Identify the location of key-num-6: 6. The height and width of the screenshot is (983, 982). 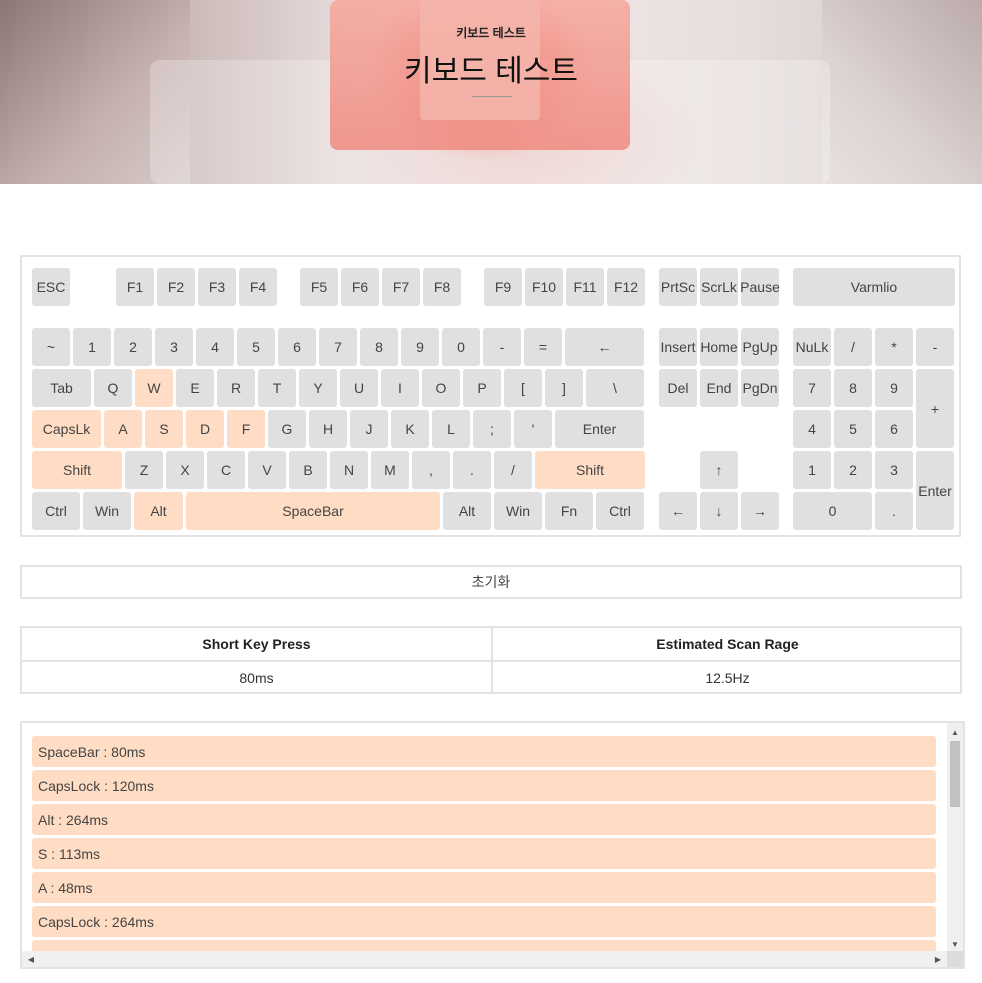
(297, 347).